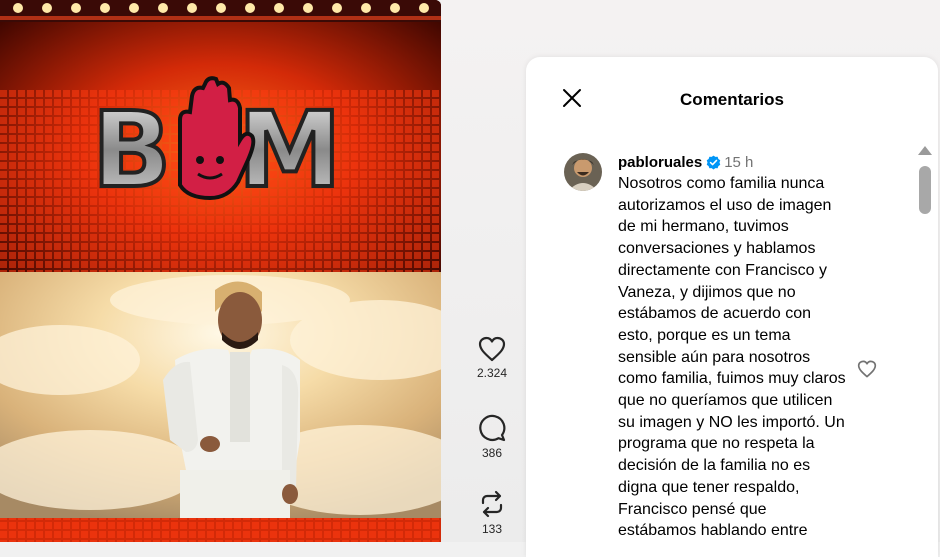 This screenshot has height=557, width=940. I want to click on scroll-thumb, so click(925, 190).